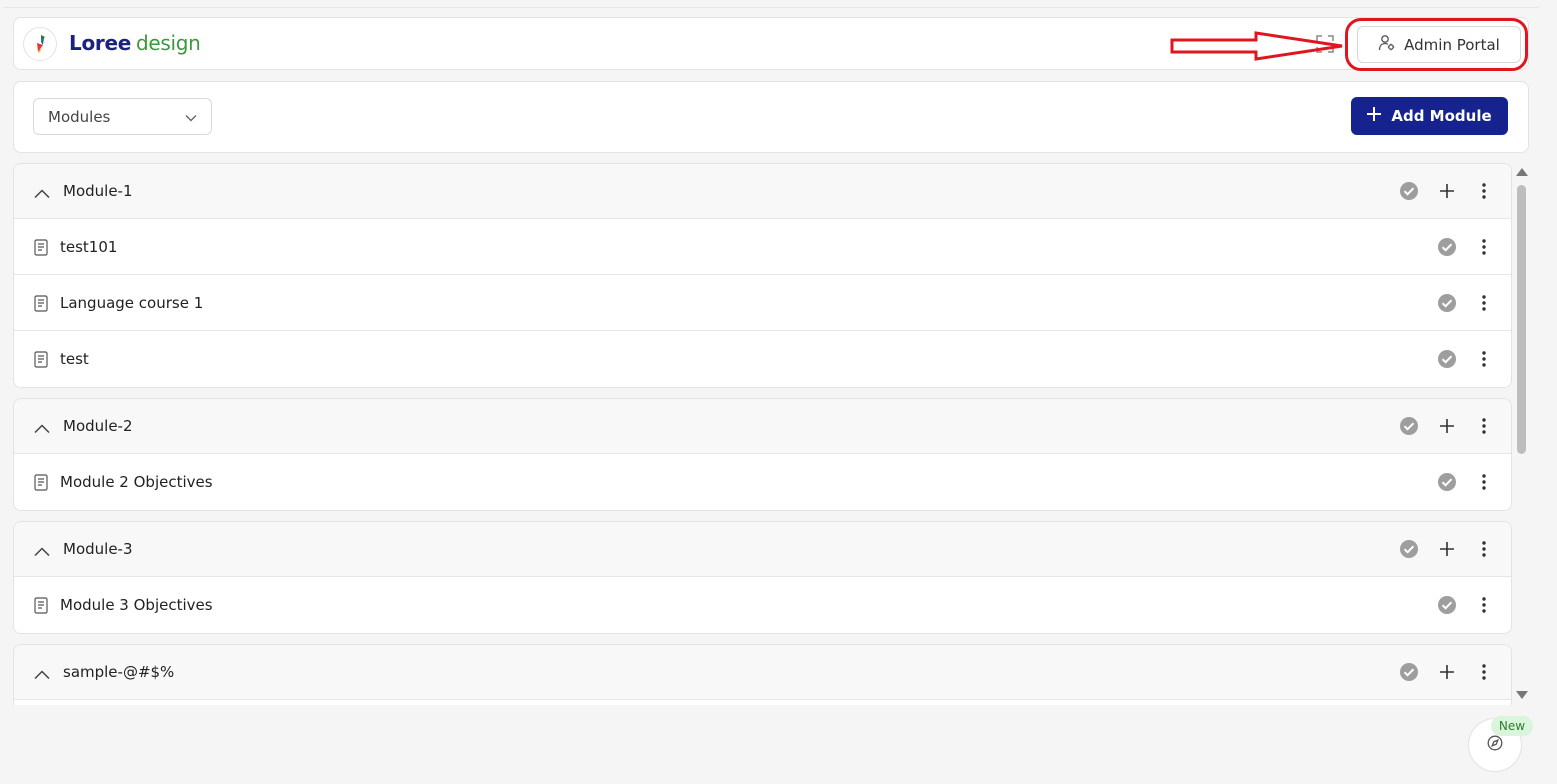 The width and height of the screenshot is (1557, 784). I want to click on add-module-button: Add Module, so click(1429, 116).